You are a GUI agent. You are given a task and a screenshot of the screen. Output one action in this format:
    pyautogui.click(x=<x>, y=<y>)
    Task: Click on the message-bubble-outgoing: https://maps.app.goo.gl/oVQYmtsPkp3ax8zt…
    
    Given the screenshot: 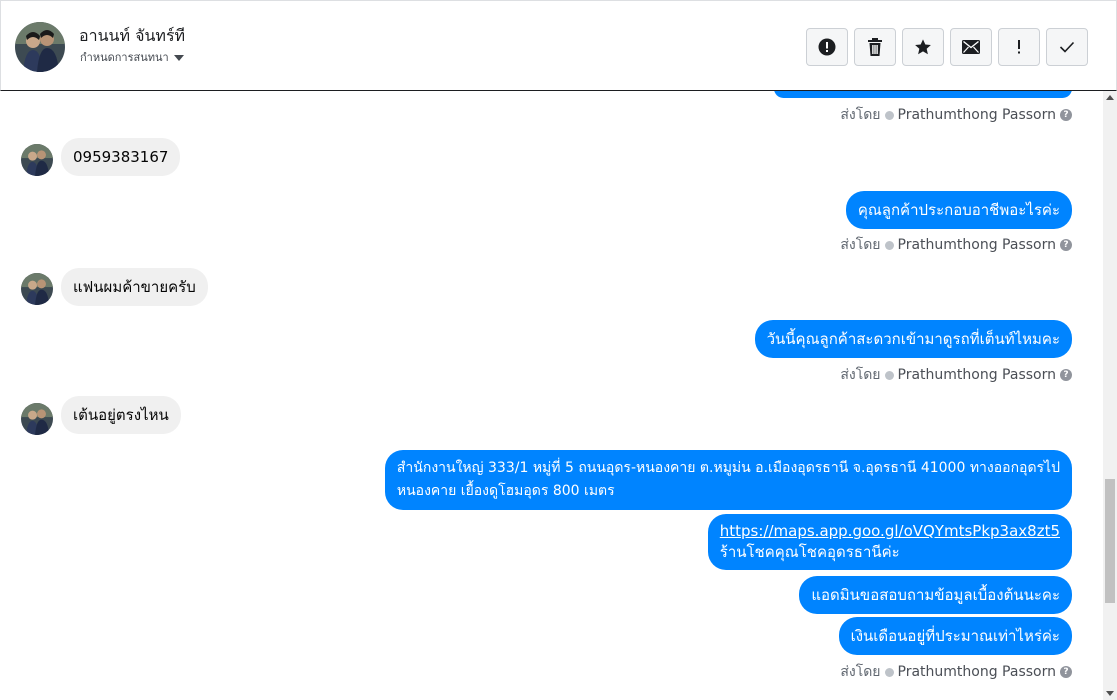 What is the action you would take?
    pyautogui.click(x=889, y=542)
    